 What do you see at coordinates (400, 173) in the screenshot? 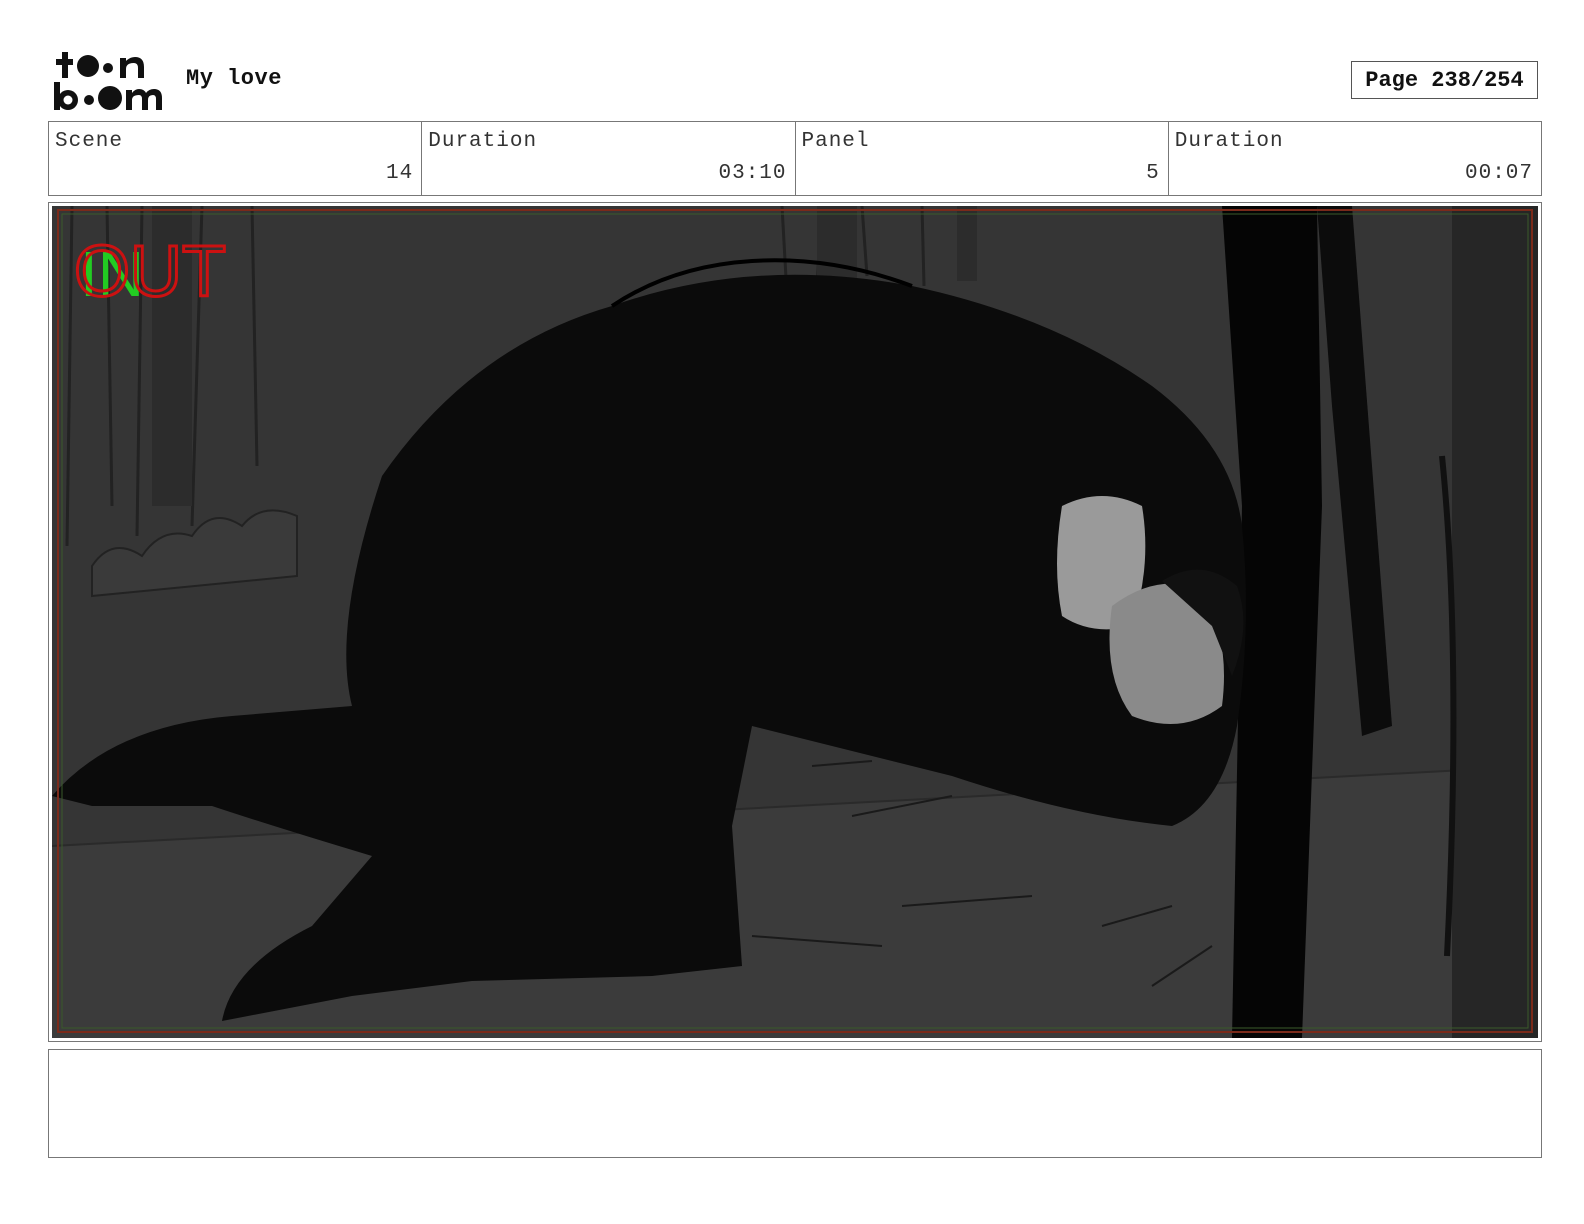
I see `scene-value: 14` at bounding box center [400, 173].